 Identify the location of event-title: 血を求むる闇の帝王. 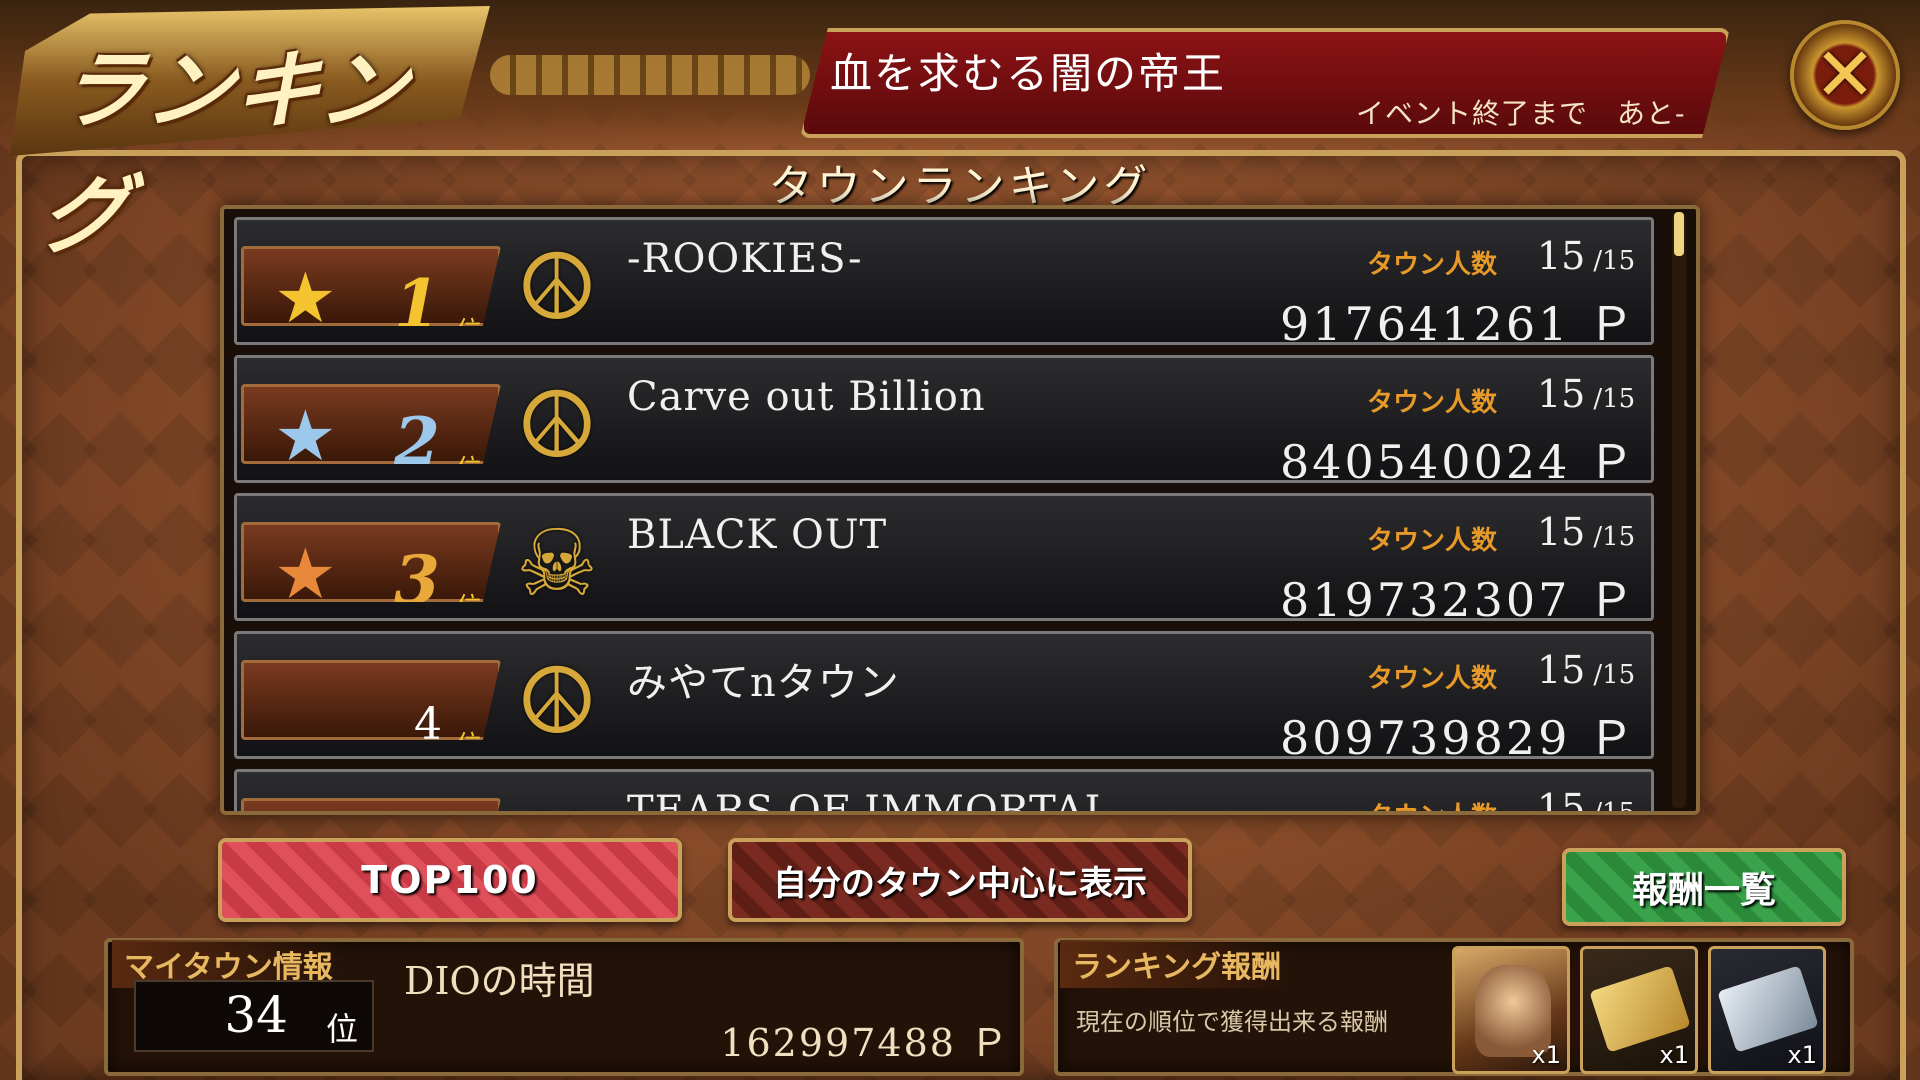
(1028, 73).